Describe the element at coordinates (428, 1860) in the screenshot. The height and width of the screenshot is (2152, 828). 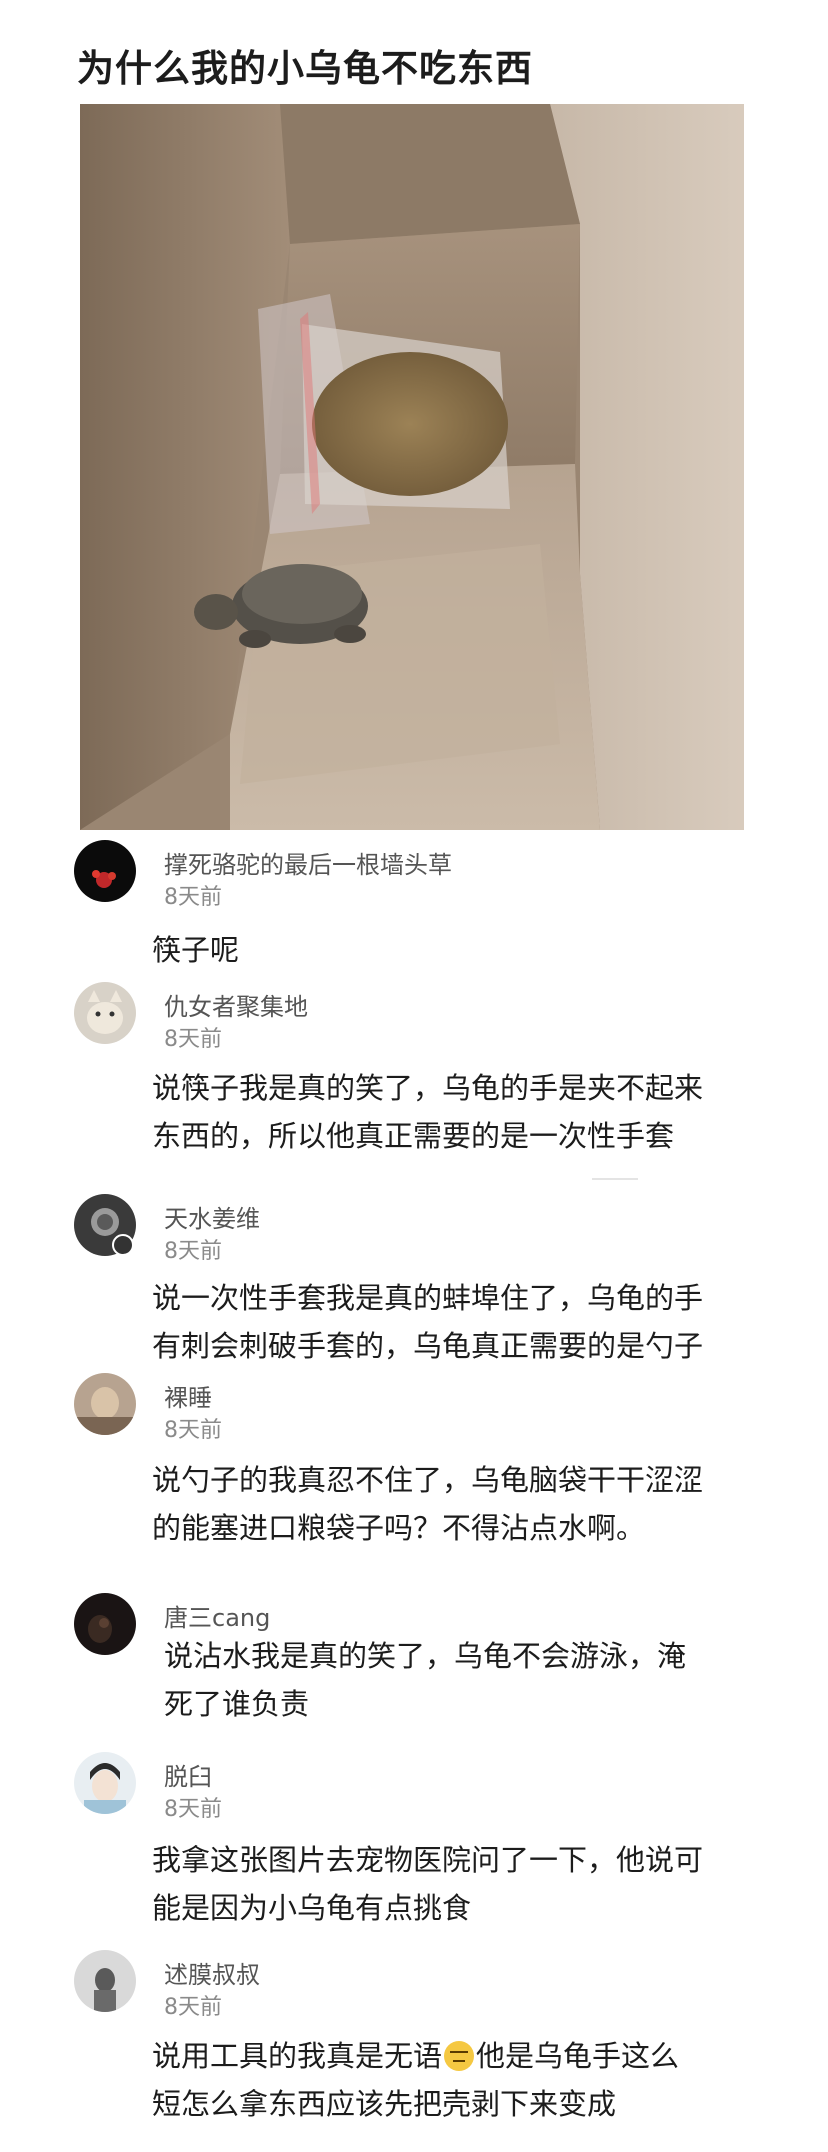
I see `comment-line: 我拿这张图片去宠物医院问了一下，他说可` at that location.